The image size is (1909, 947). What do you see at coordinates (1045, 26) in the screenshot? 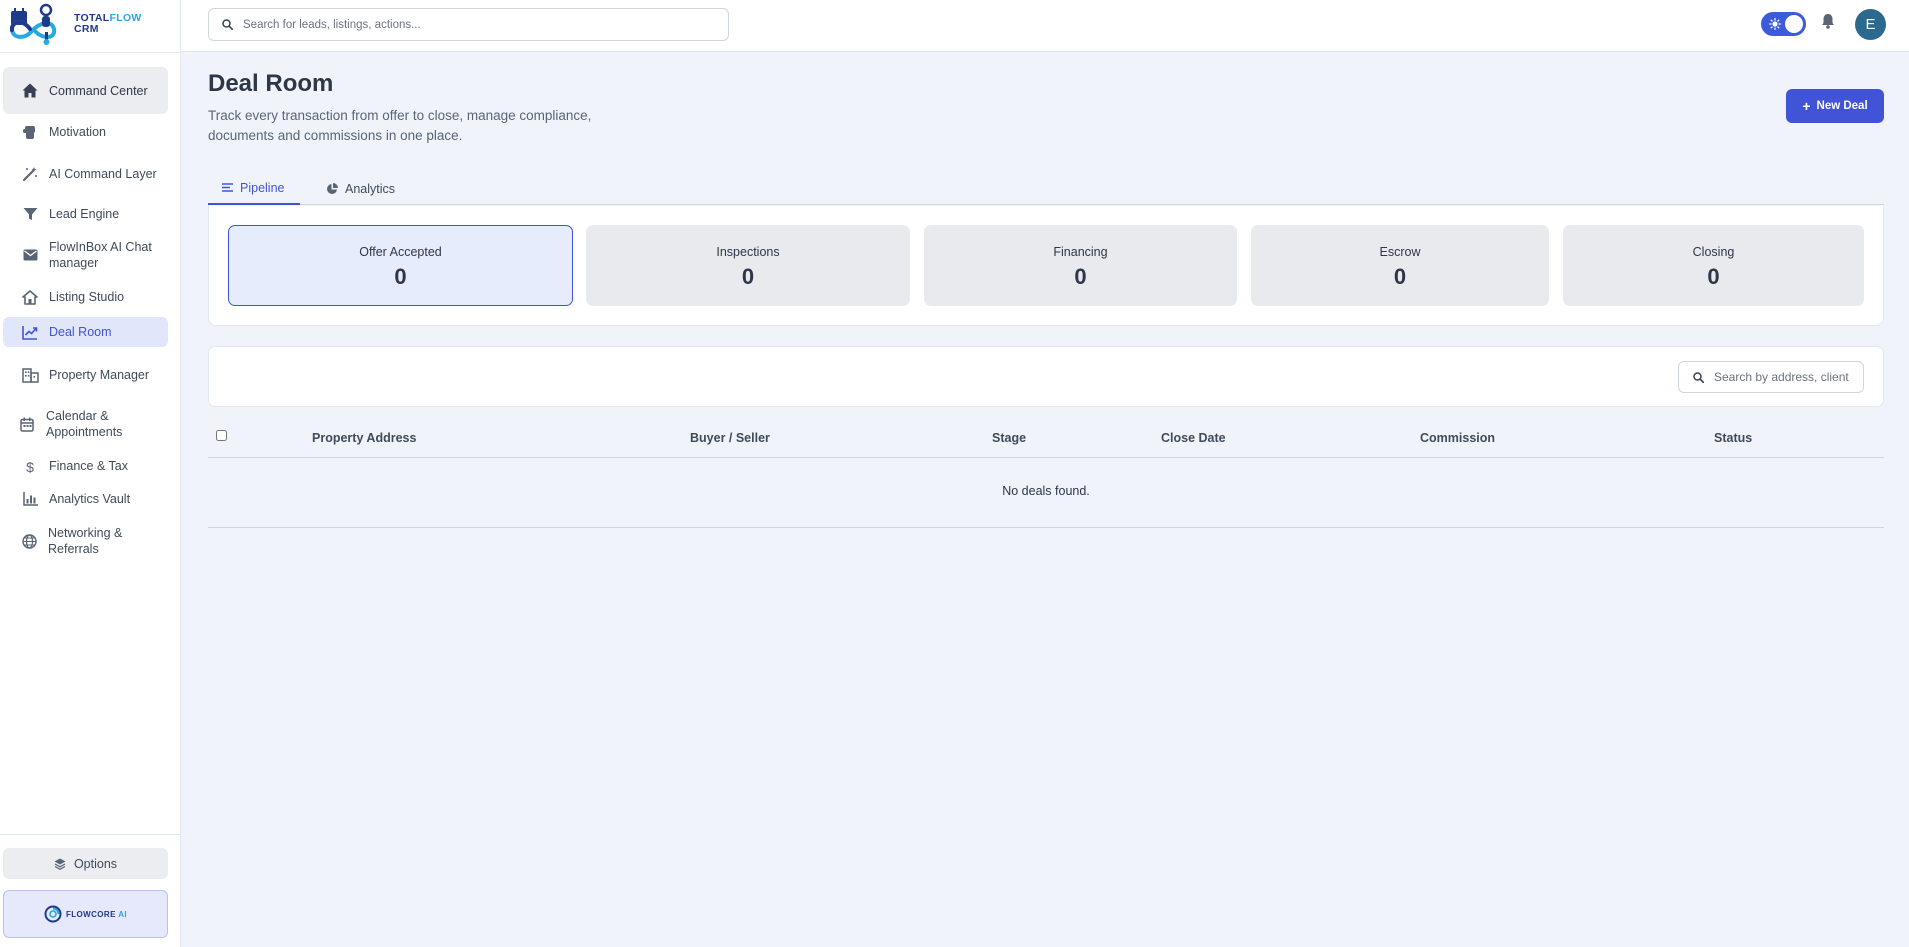
I see `top-bar: E` at bounding box center [1045, 26].